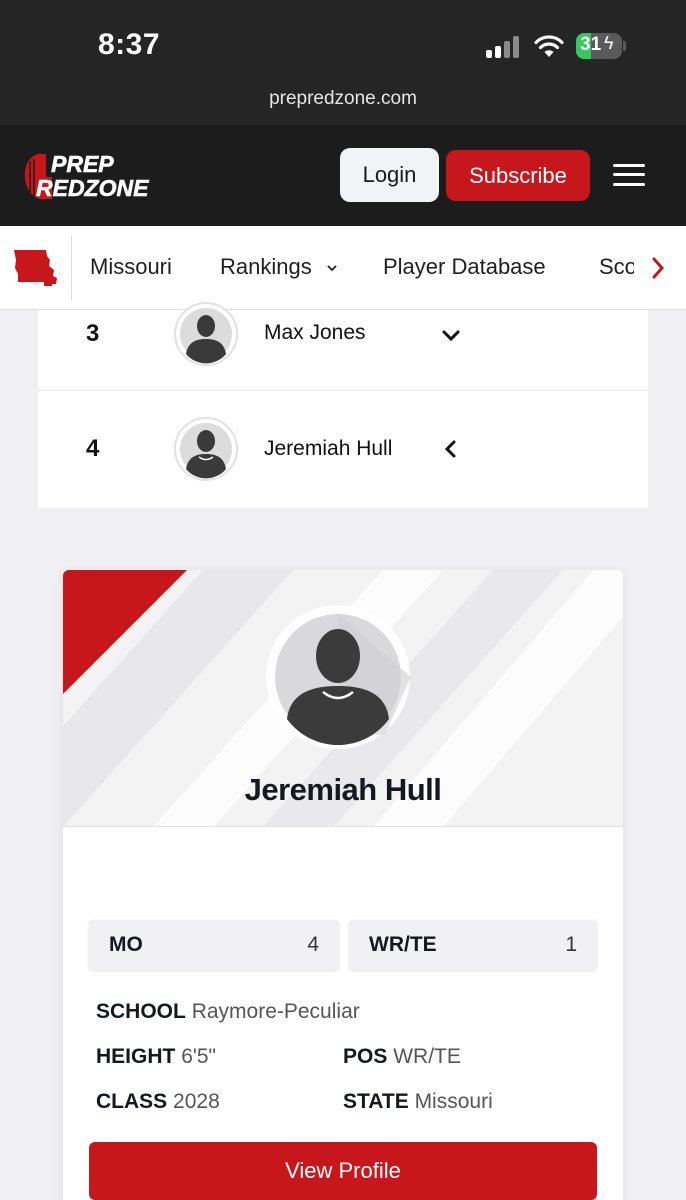 This screenshot has width=686, height=1200. What do you see at coordinates (591, 44) in the screenshot?
I see `battery-percent: 31` at bounding box center [591, 44].